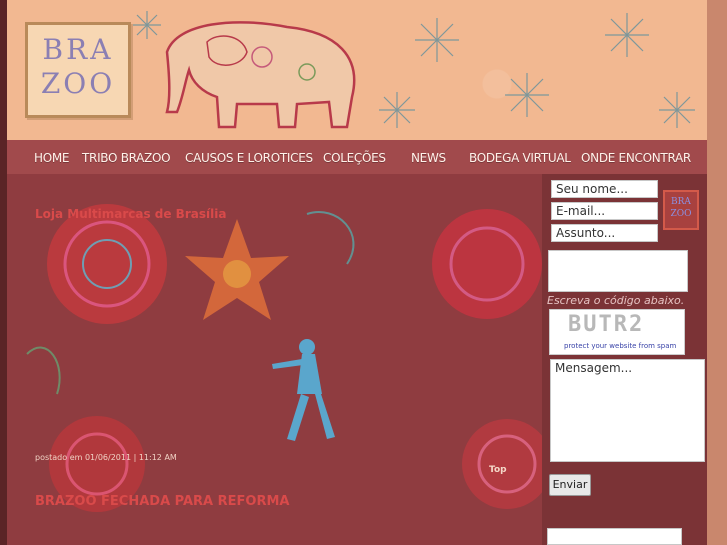  I want to click on post-meta: postado em 01/06/2011 | 11:12 AM, so click(106, 457).